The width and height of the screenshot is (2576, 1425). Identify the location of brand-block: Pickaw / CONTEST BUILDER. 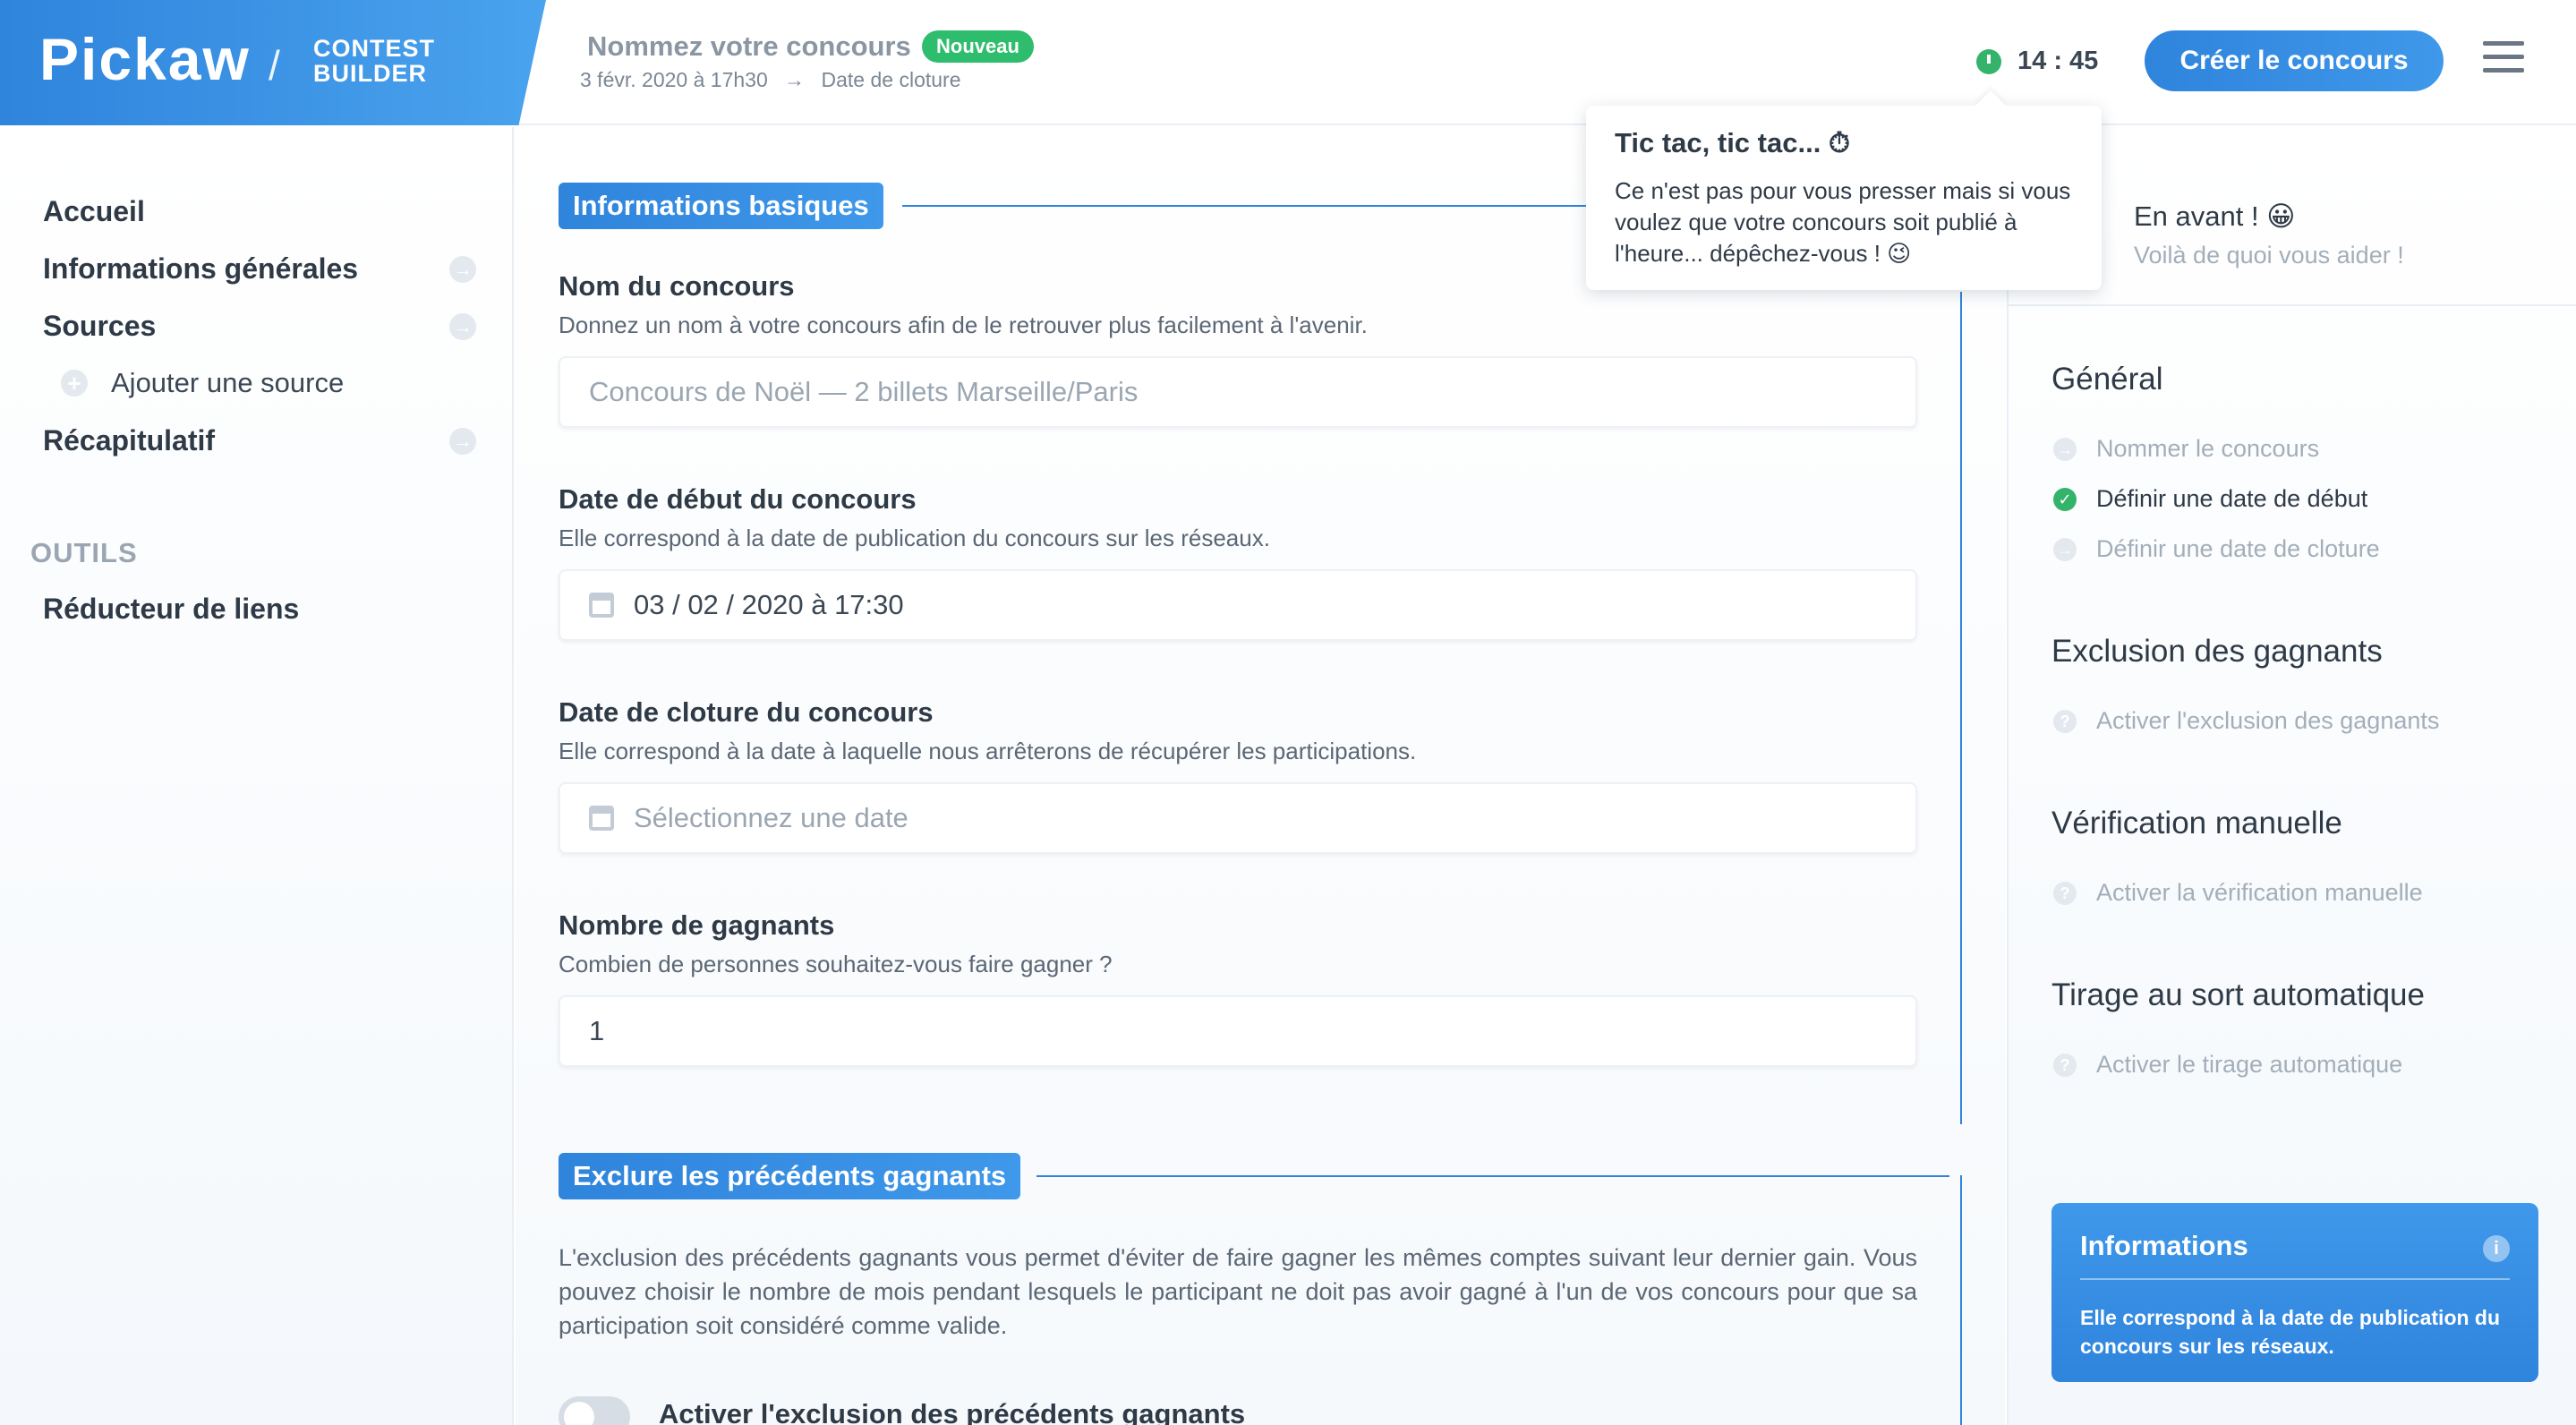
(273, 63).